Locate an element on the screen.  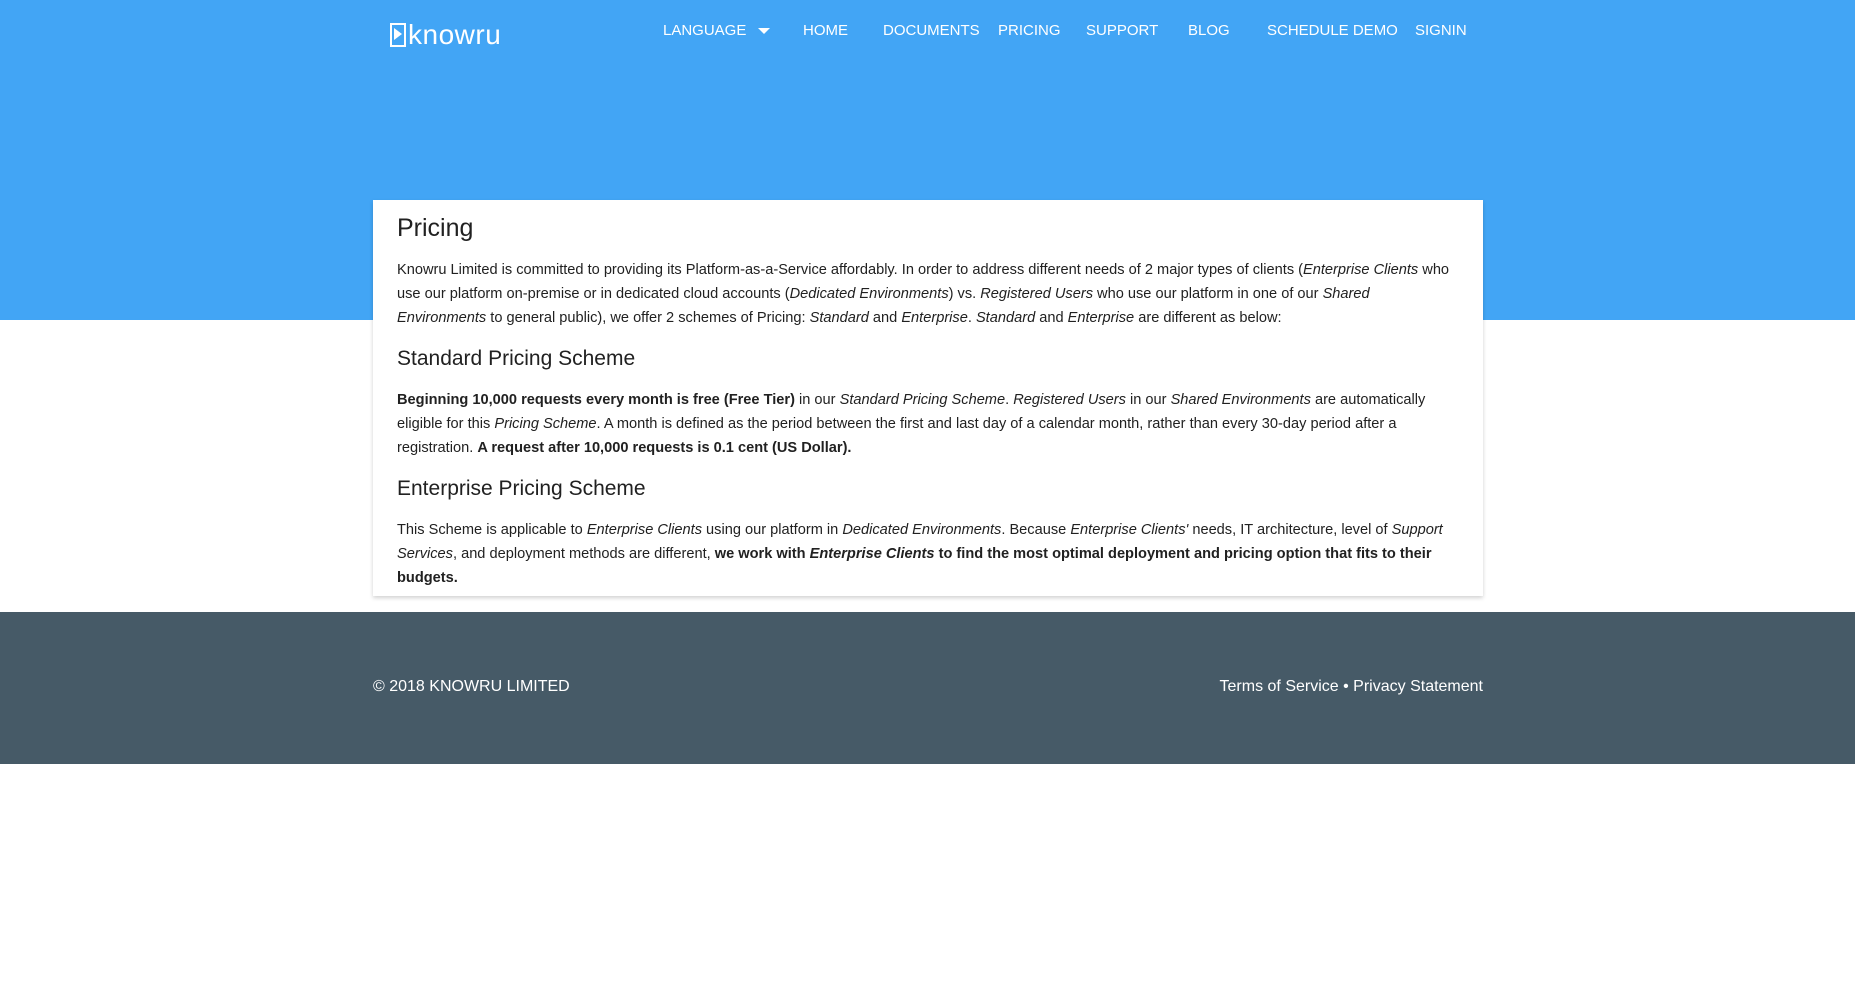
text: needs, IT architecture, level of is located at coordinates (1290, 530).